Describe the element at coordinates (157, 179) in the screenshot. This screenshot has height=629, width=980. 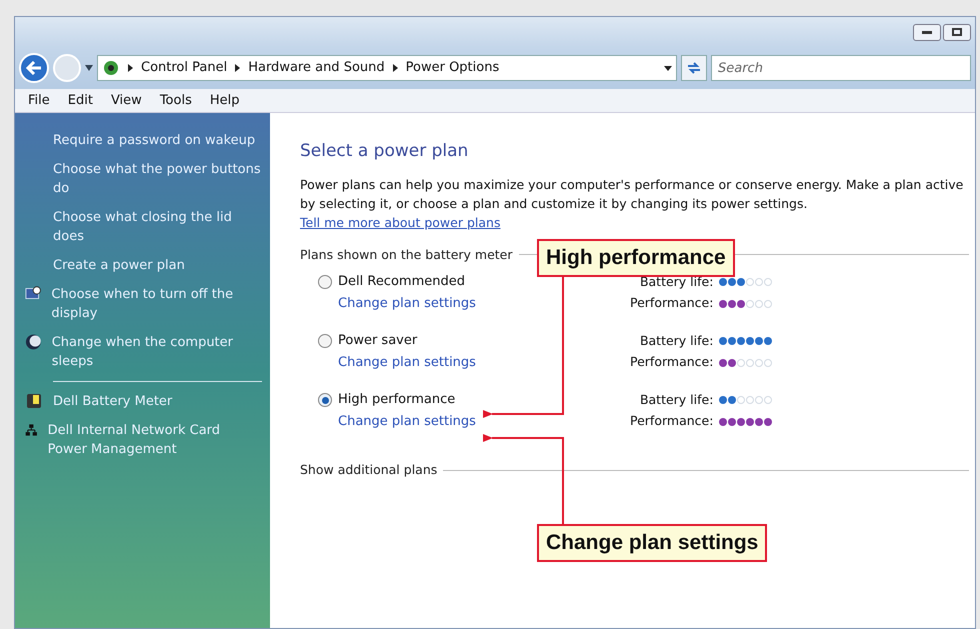
I see `task-link: Choose what the power buttons do` at that location.